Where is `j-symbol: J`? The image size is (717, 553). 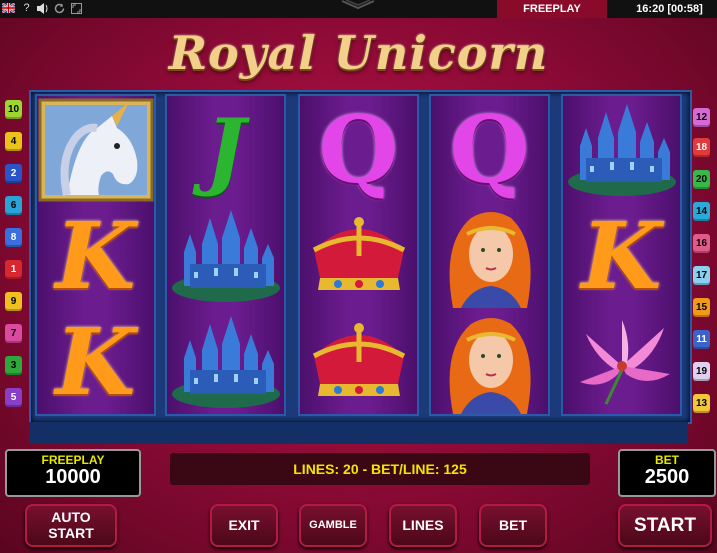 j-symbol: J is located at coordinates (225, 149).